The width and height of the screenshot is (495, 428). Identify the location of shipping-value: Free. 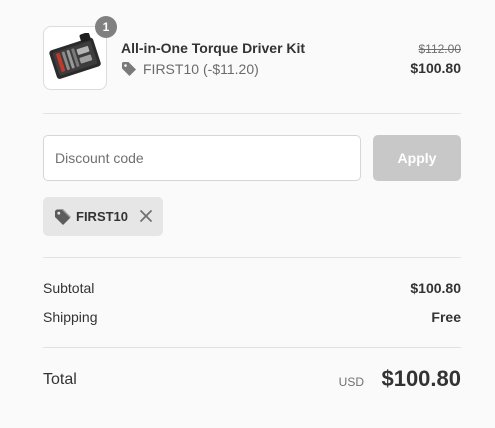
(446, 317).